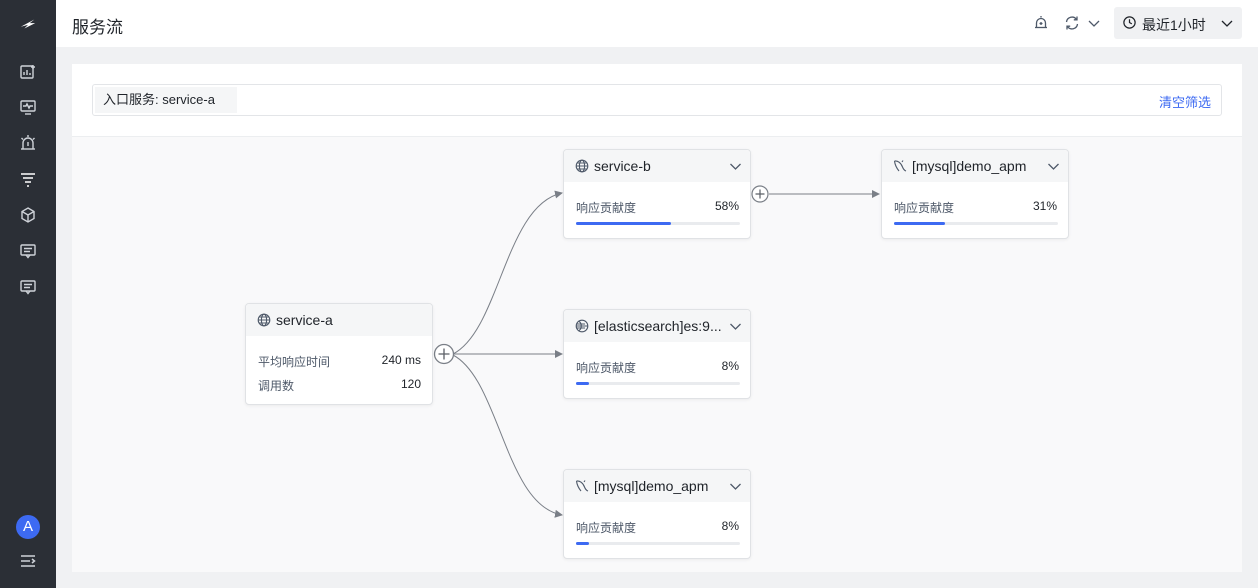  I want to click on node-title: service-b, so click(622, 166).